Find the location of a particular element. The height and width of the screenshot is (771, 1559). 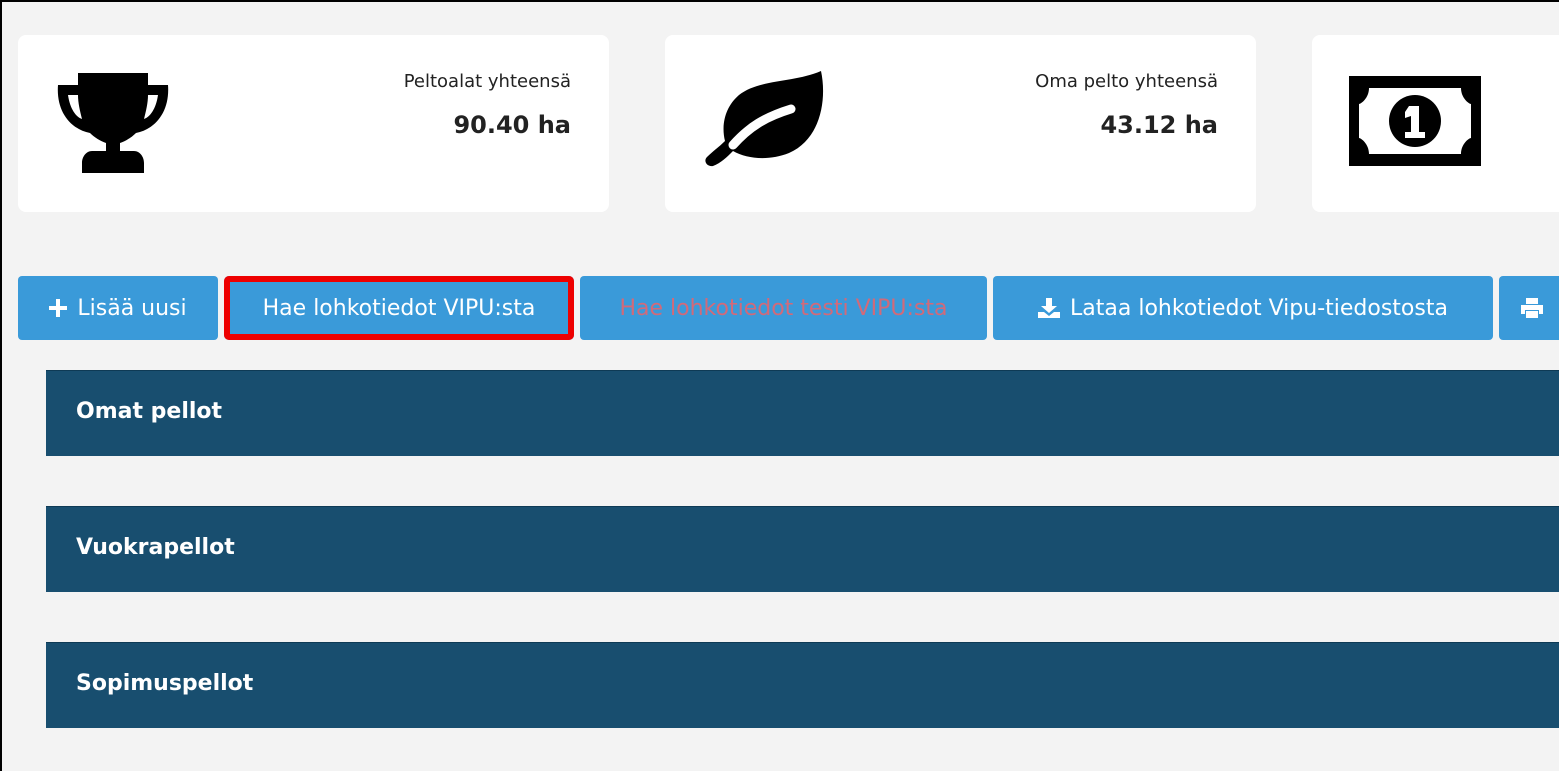

stat-value: 90.40 ha is located at coordinates (512, 125).